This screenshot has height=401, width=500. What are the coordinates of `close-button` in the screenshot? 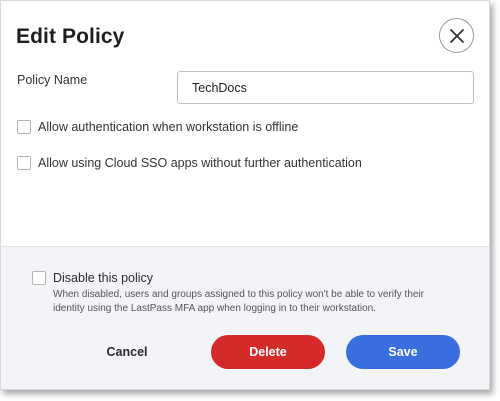 It's located at (456, 35).